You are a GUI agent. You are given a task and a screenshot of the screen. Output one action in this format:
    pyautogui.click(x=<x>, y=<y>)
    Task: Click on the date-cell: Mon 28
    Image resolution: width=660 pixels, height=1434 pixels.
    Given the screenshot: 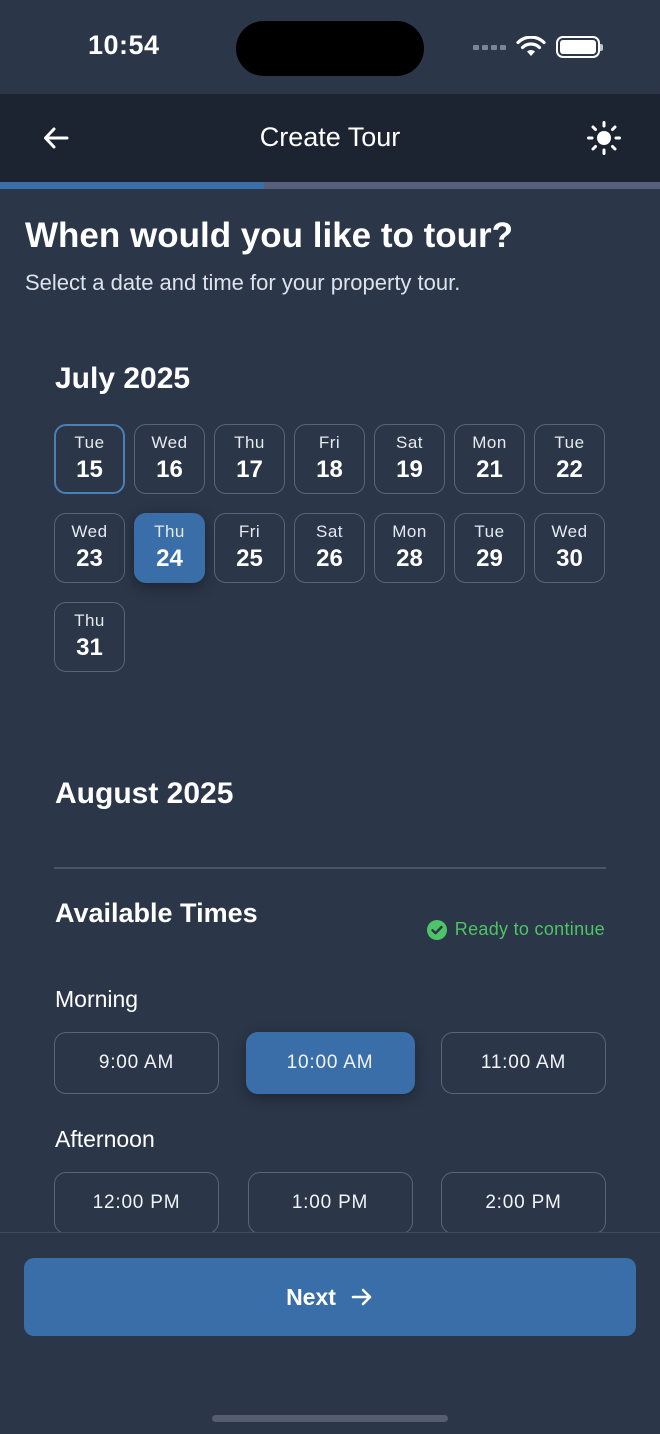 What is the action you would take?
    pyautogui.click(x=409, y=548)
    